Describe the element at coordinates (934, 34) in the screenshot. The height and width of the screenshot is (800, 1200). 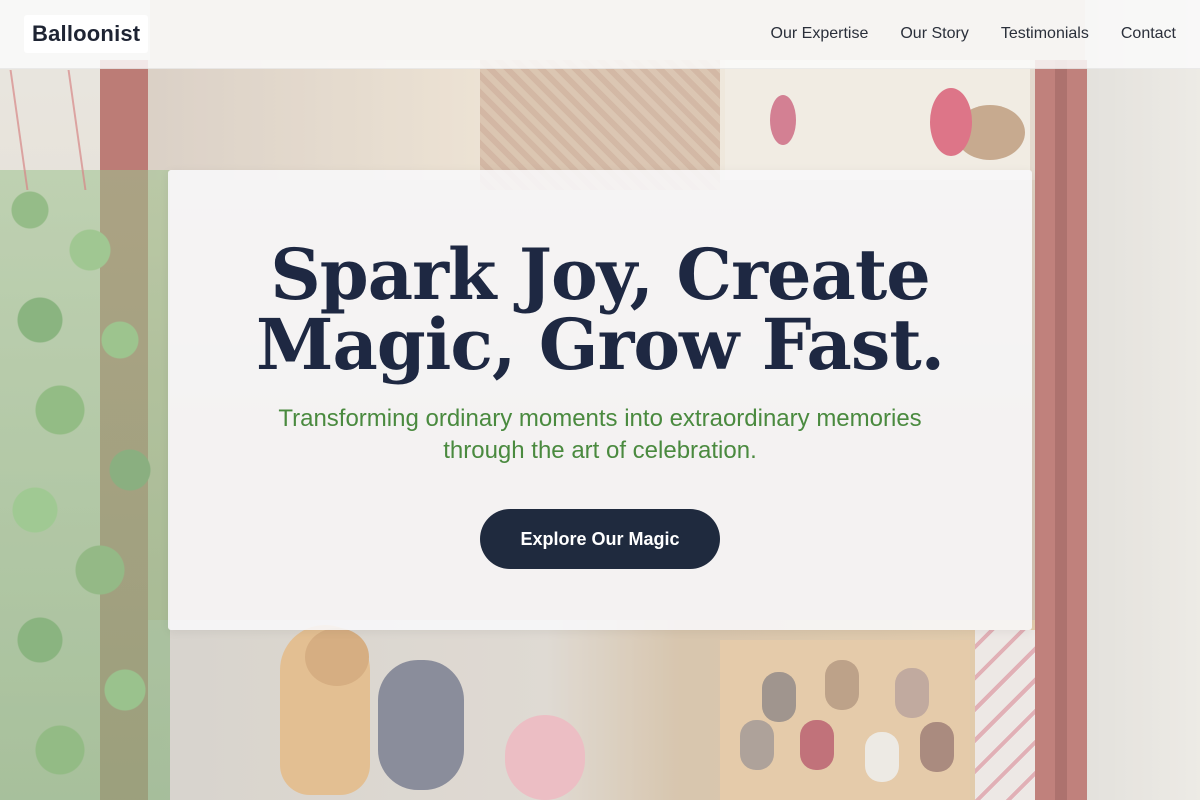
I see `nav-link-our-story: Our Story` at that location.